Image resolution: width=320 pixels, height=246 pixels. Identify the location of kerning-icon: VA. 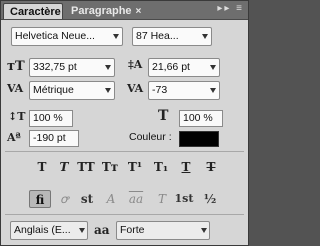
(15, 88).